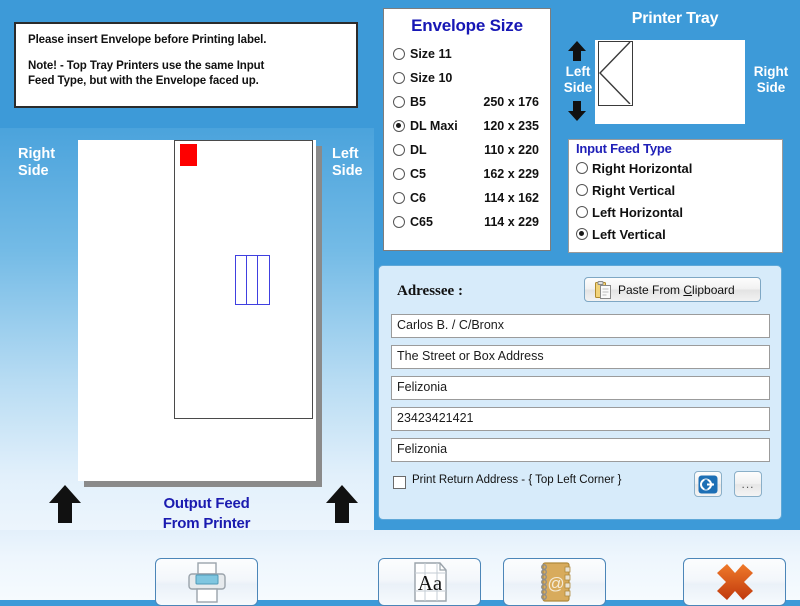  I want to click on option-label: Size 10, so click(431, 78).